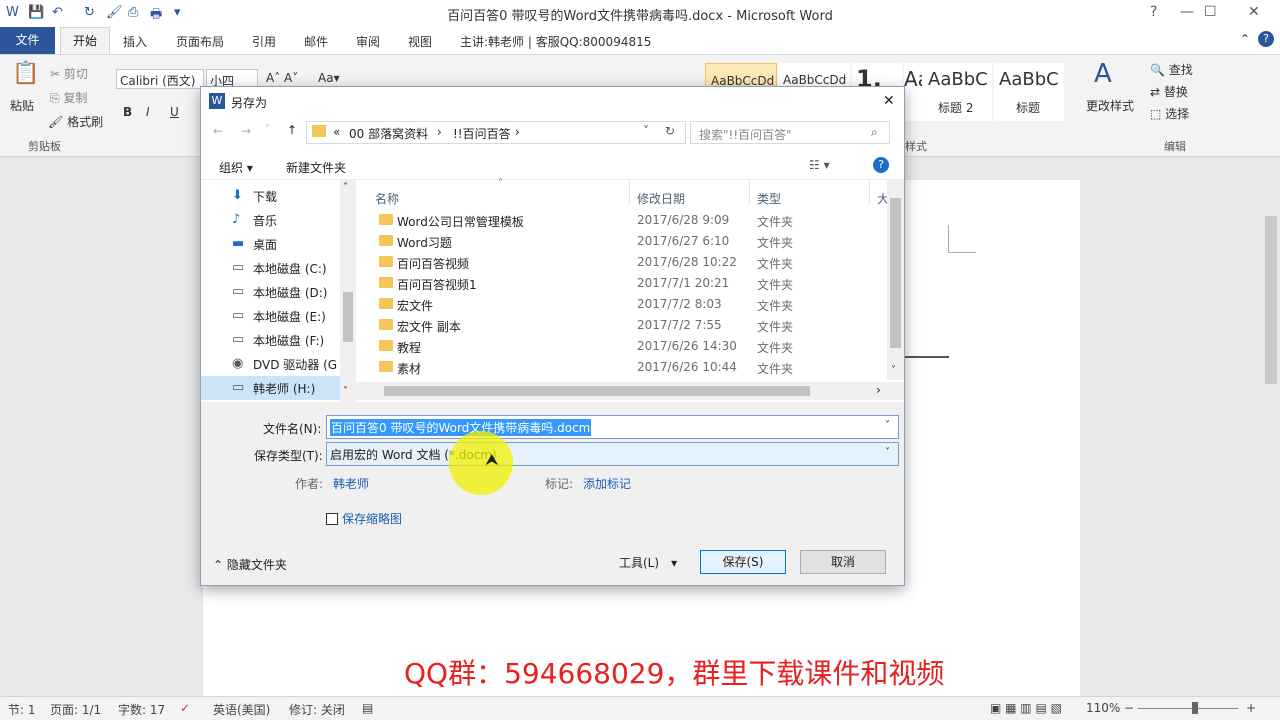 The height and width of the screenshot is (720, 1280). What do you see at coordinates (345, 187) in the screenshot?
I see `scroll-up-icon: ˄` at bounding box center [345, 187].